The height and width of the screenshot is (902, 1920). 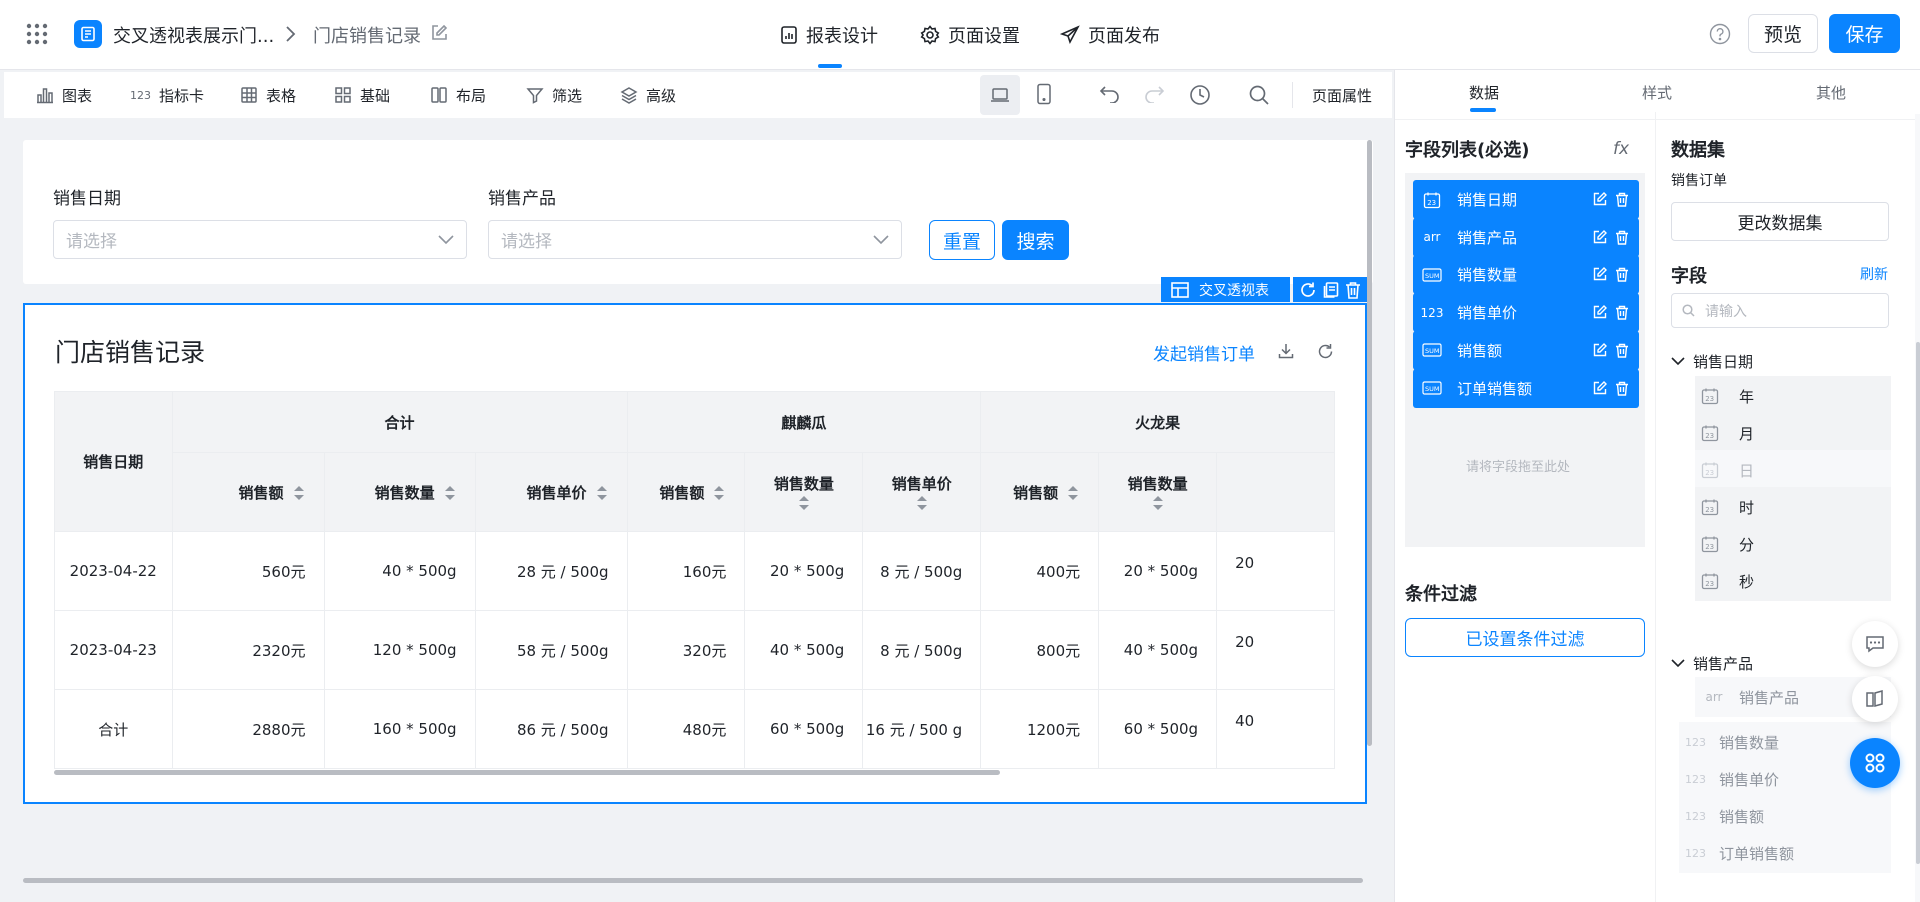 I want to click on selected-field-chip: 123 销售单价, so click(x=1526, y=313).